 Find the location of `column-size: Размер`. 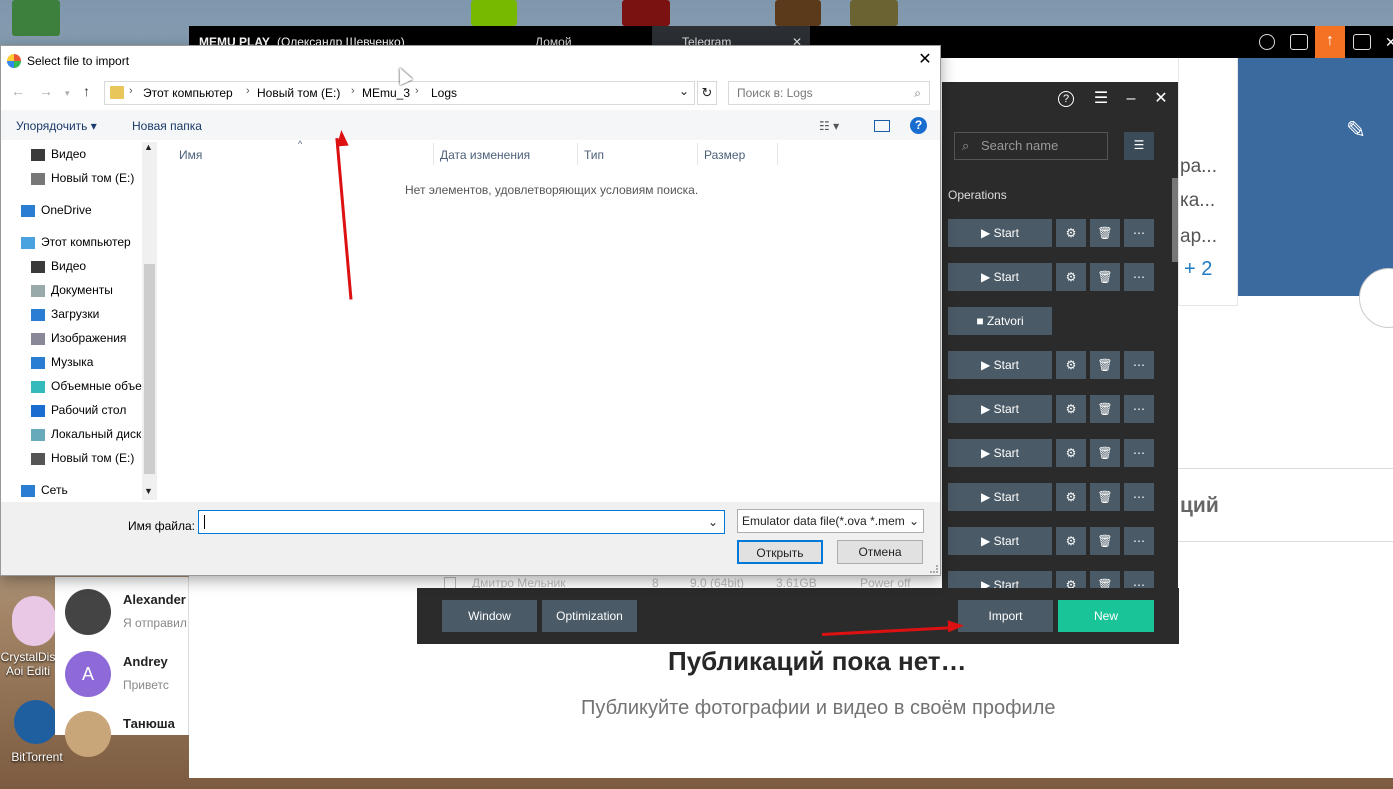

column-size: Размер is located at coordinates (724, 155).